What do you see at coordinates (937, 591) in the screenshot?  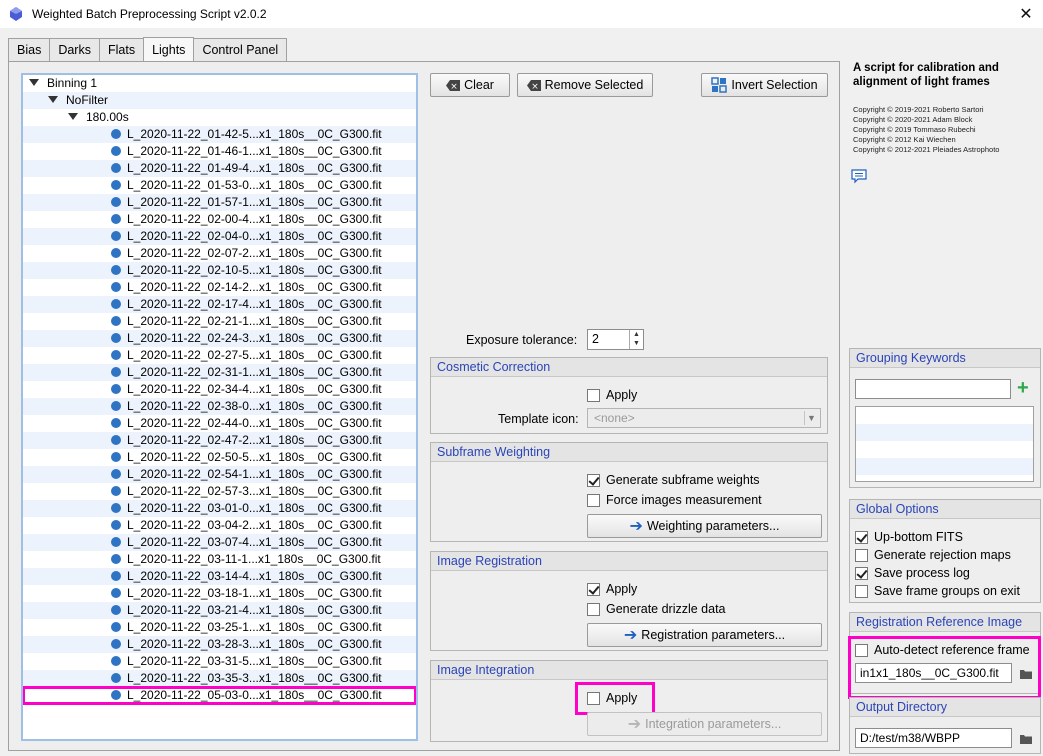 I see `save-frame-groups-checkbox: Save frame groups on exit` at bounding box center [937, 591].